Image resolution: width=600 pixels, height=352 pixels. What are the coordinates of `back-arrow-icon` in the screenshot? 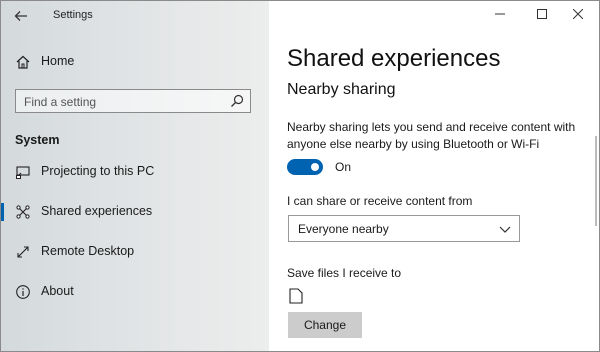 It's located at (20, 16).